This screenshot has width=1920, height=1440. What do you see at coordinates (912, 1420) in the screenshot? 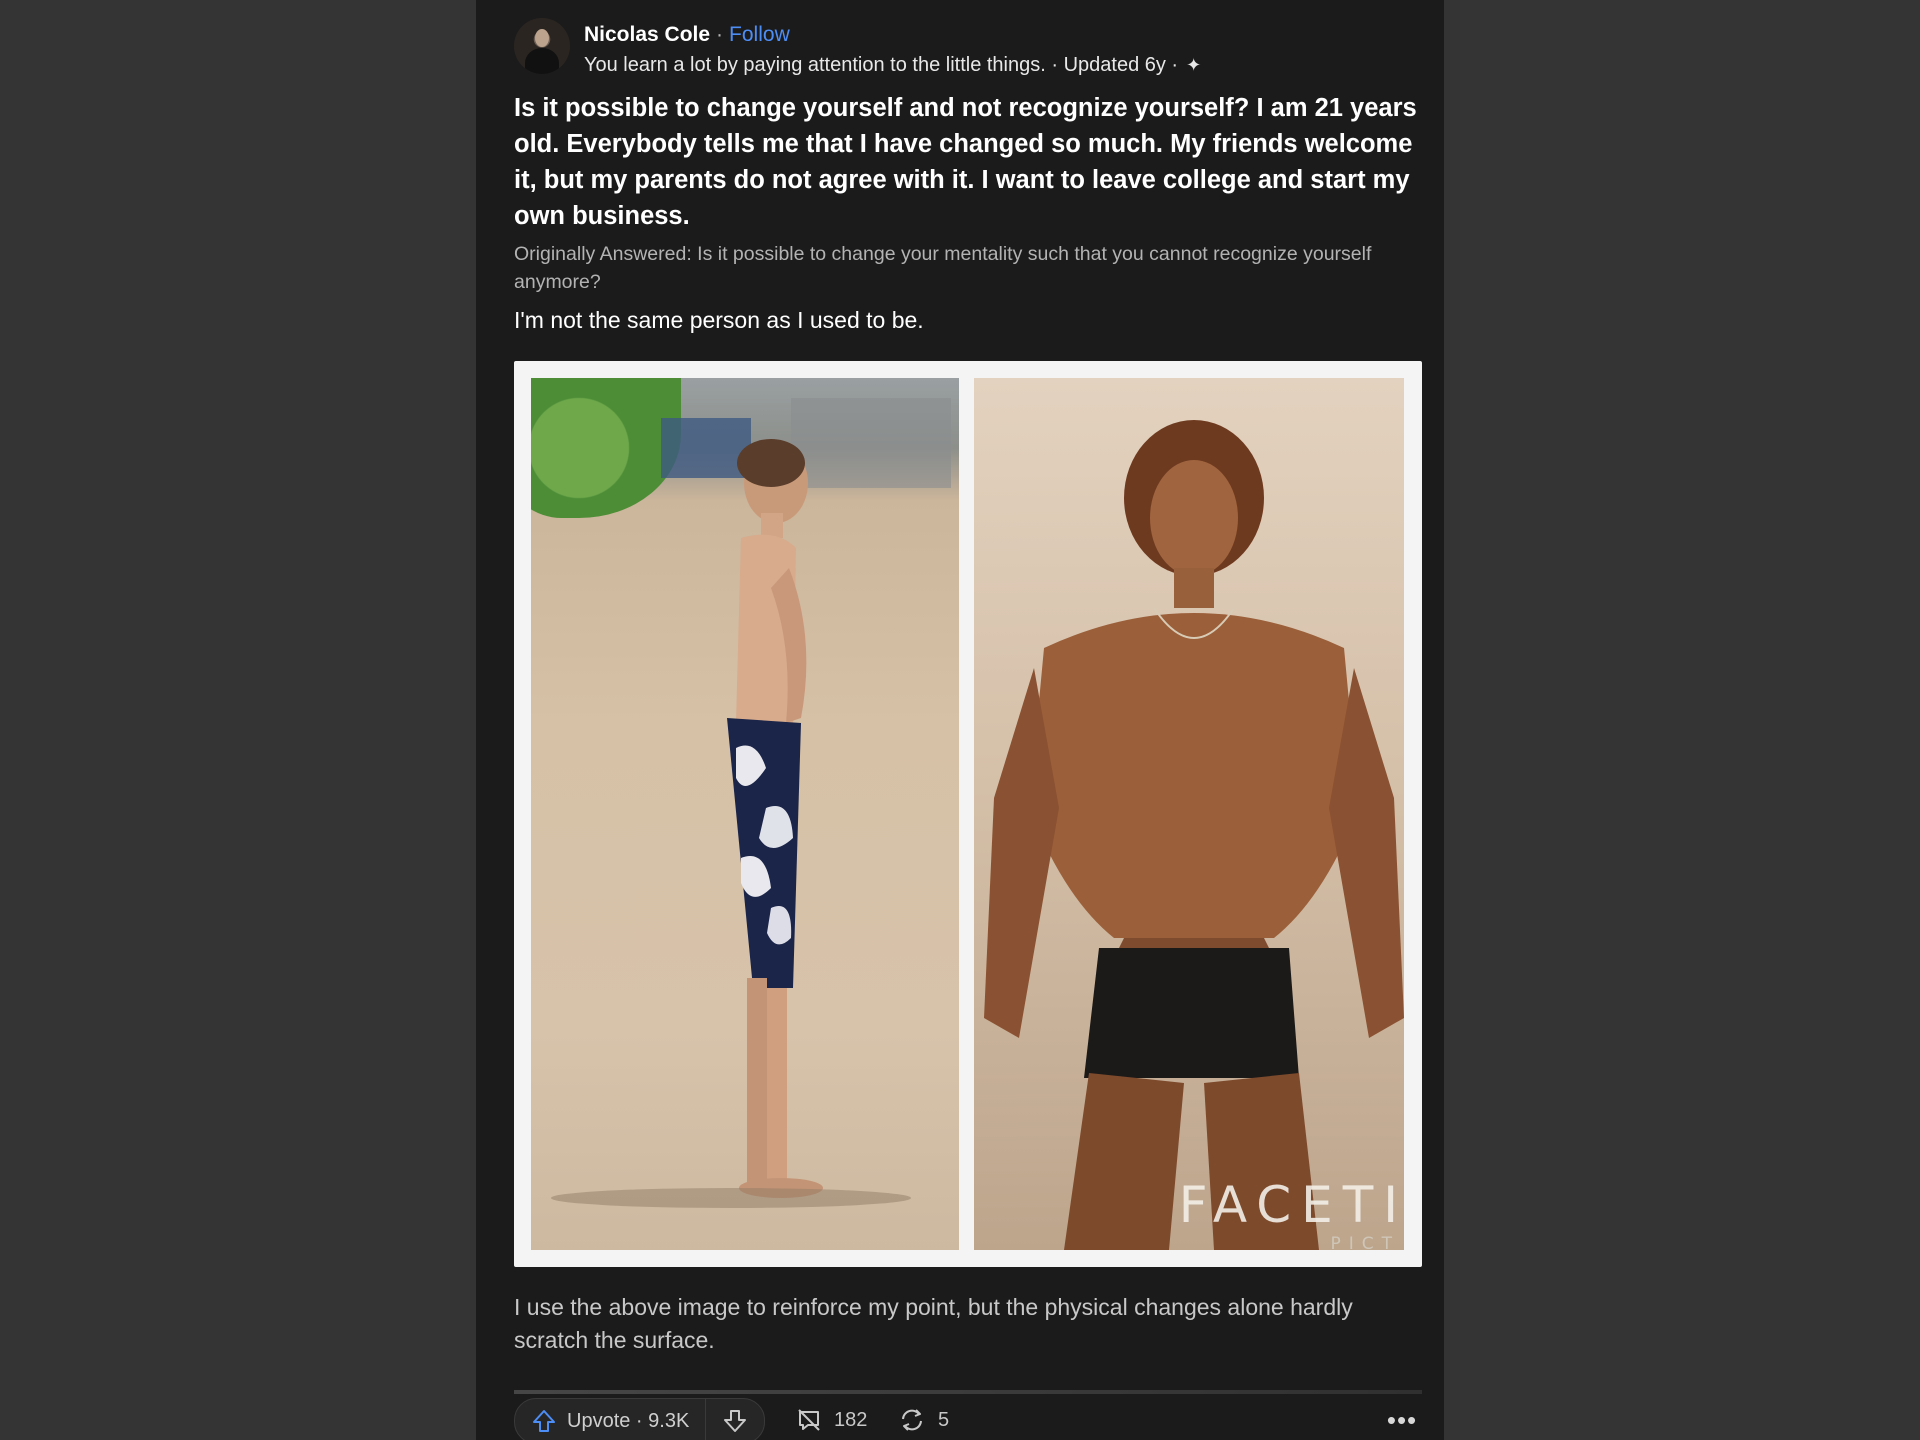
I see `reshare-icon` at bounding box center [912, 1420].